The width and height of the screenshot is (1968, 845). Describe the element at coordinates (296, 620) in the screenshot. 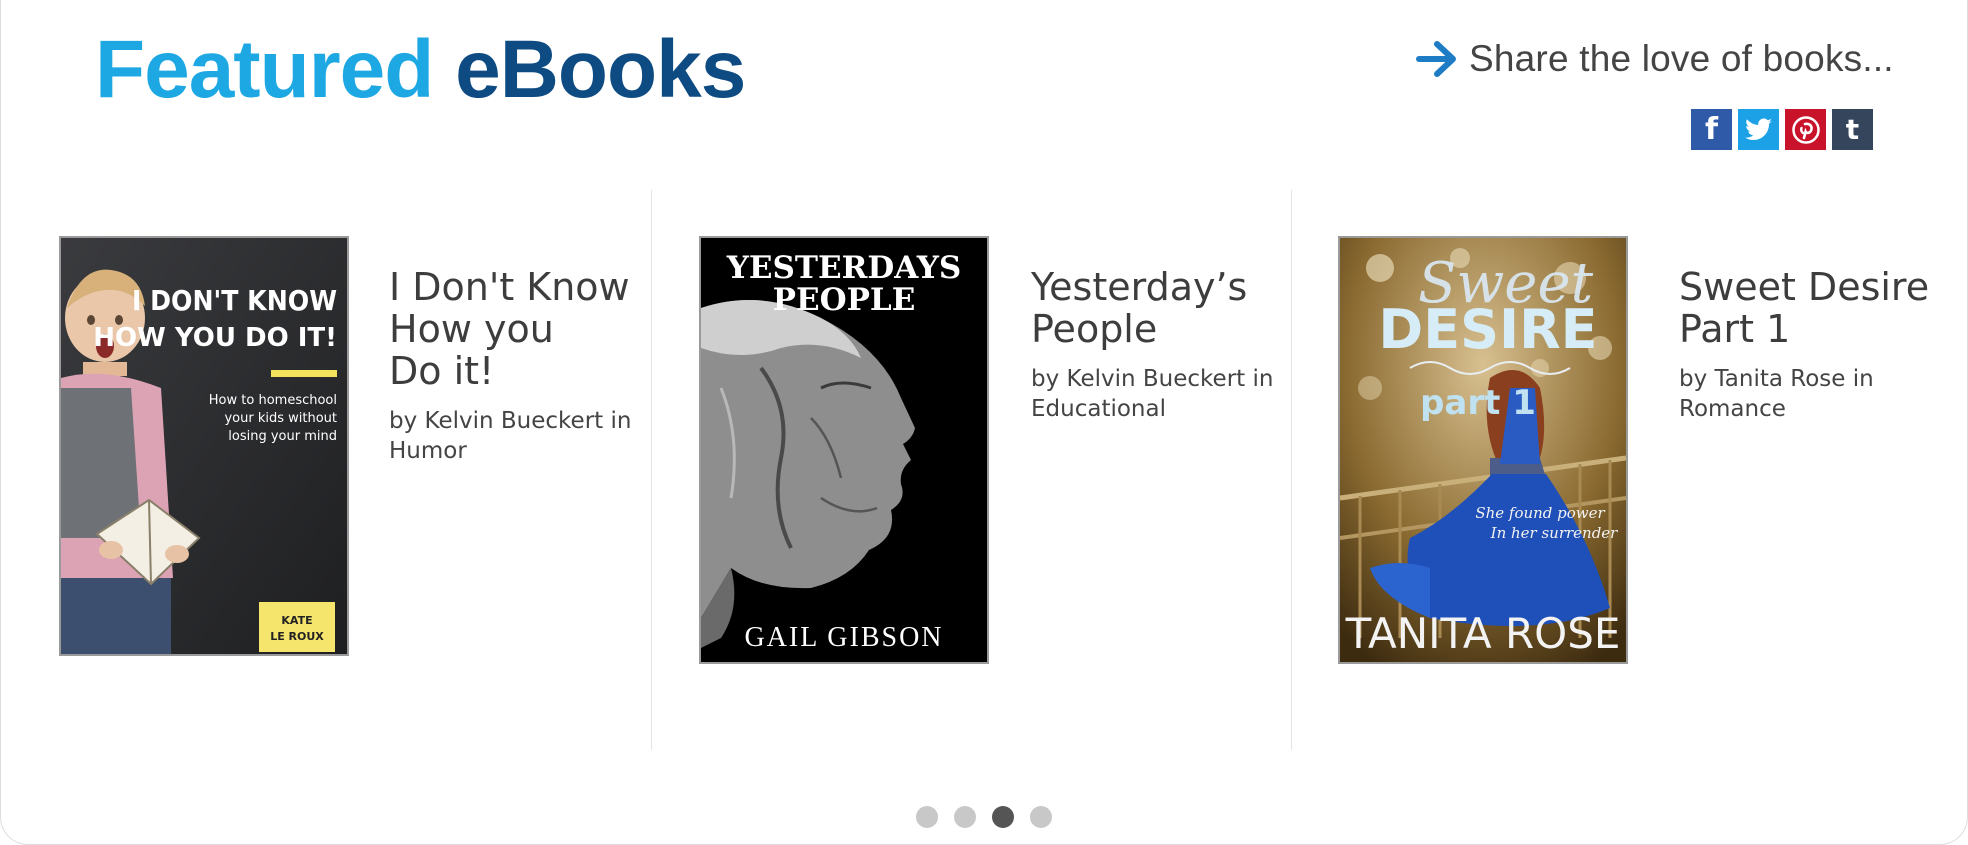

I see `cover-1-author-1: KATE` at that location.